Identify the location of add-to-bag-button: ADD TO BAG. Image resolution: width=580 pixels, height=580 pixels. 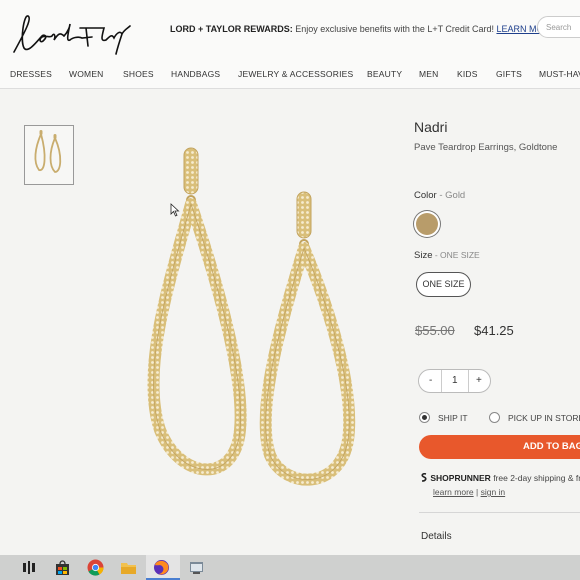
(499, 447).